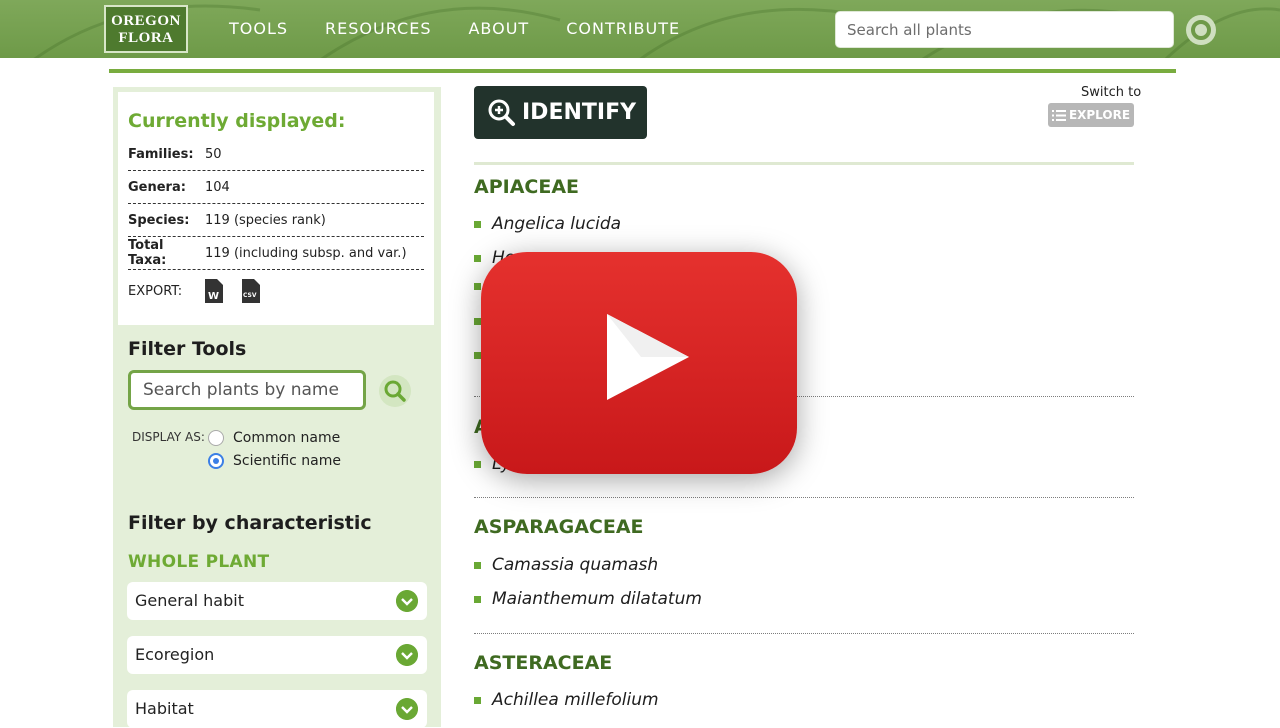  Describe the element at coordinates (648, 357) in the screenshot. I see `play-icon` at that location.